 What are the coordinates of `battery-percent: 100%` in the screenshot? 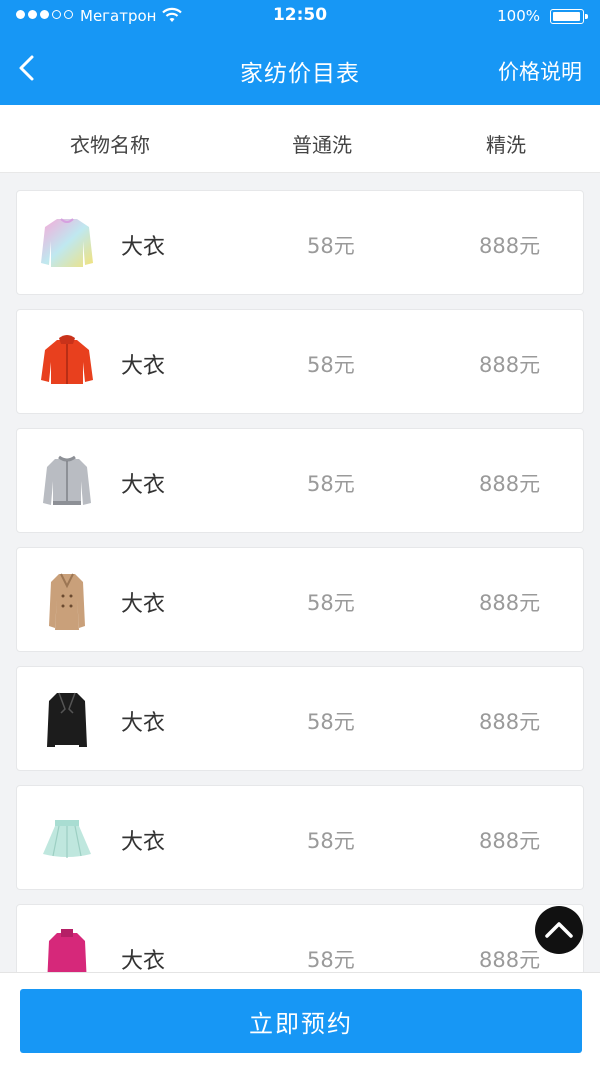 It's located at (518, 16).